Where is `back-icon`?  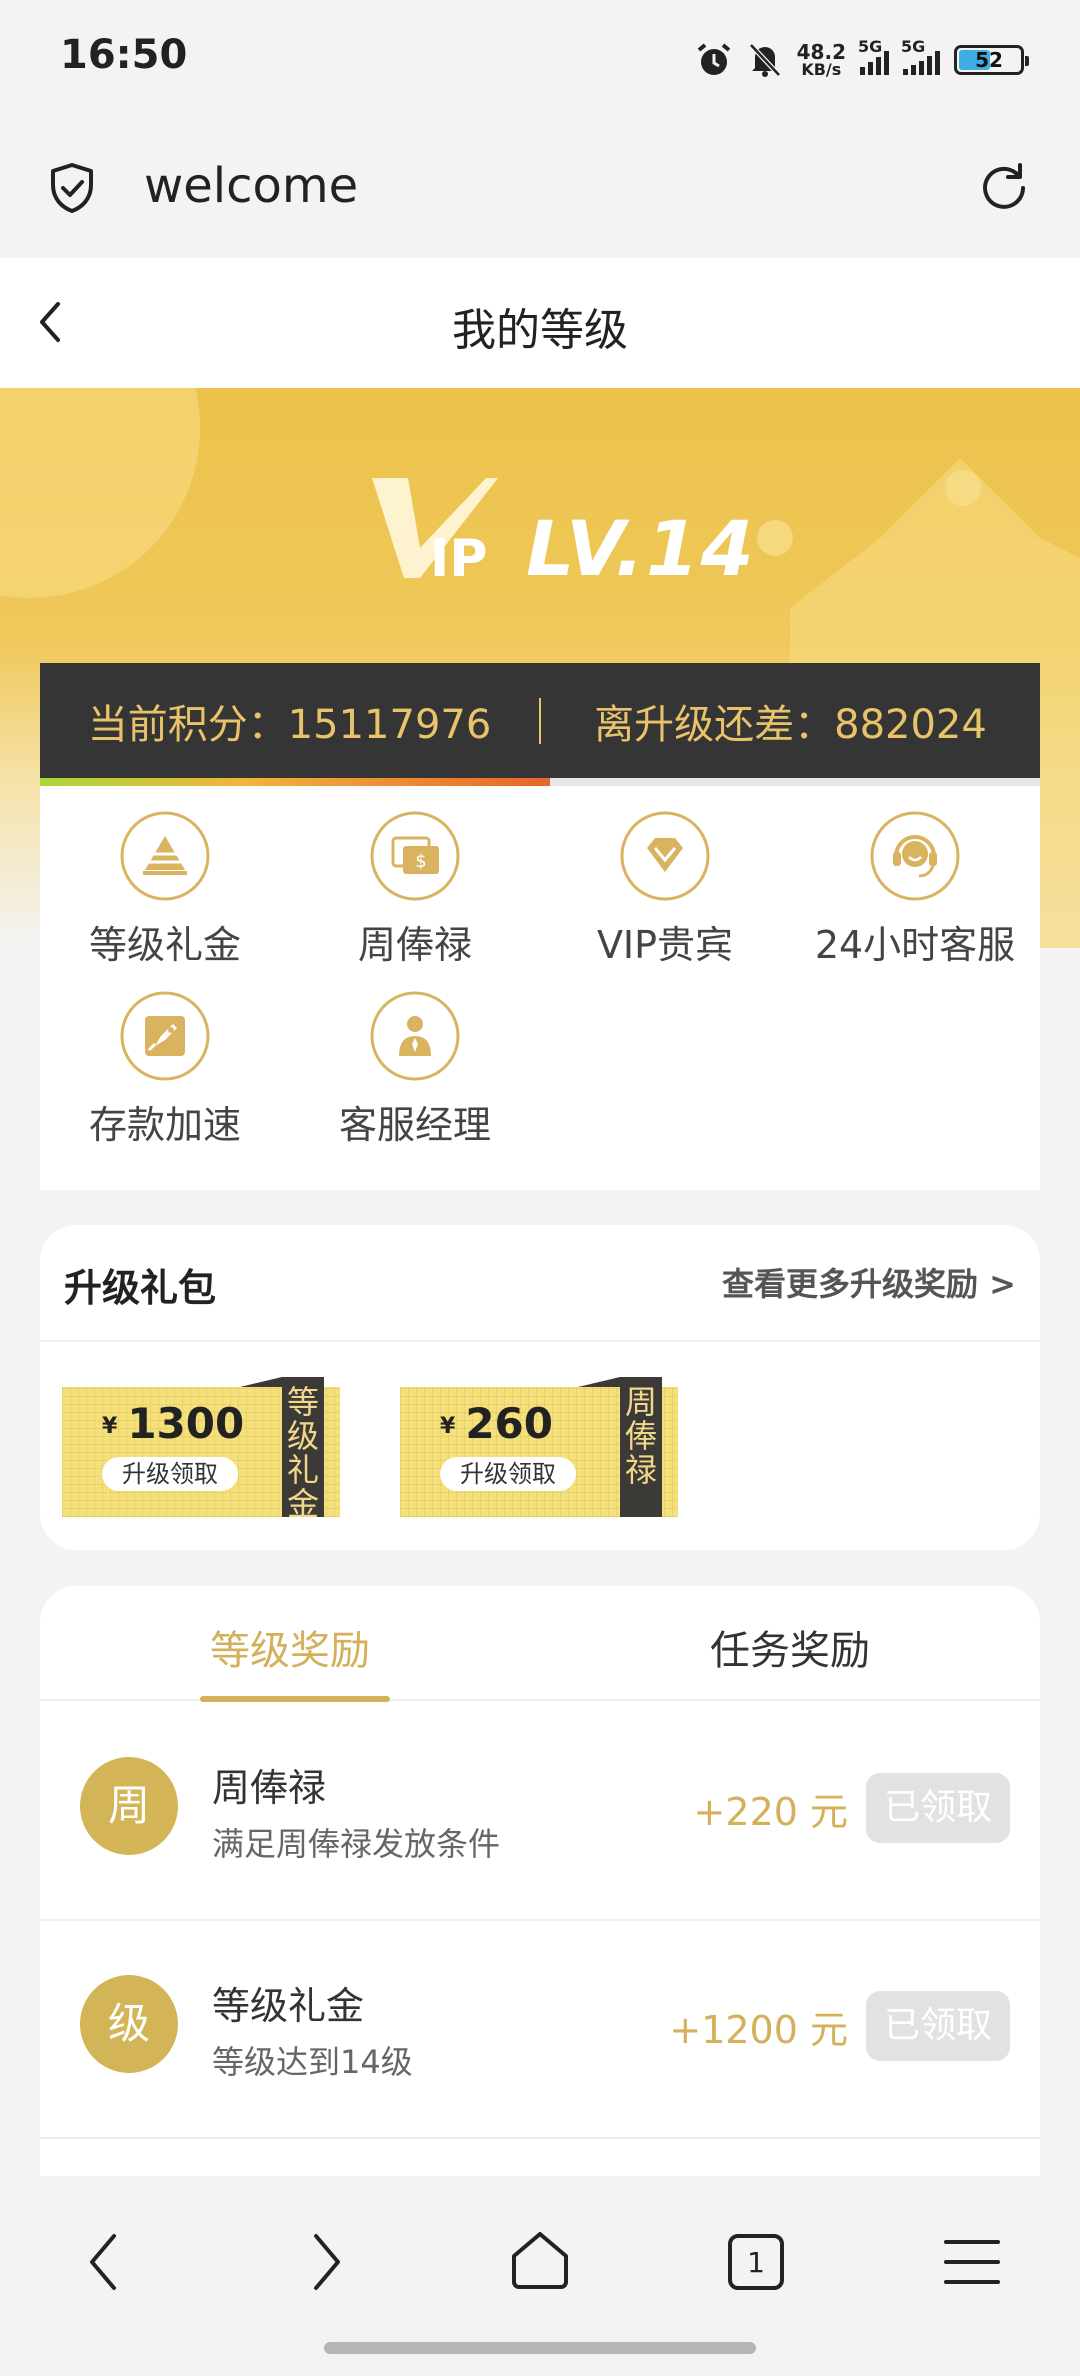
back-icon is located at coordinates (106, 2262).